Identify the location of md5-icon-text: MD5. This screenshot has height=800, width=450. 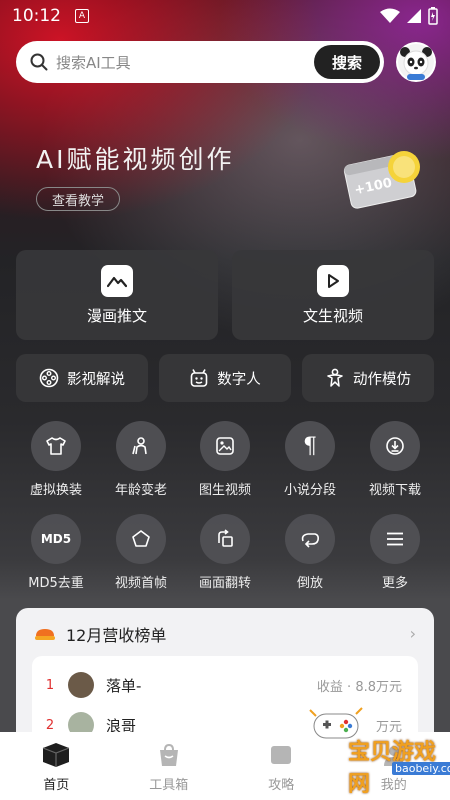
(56, 539).